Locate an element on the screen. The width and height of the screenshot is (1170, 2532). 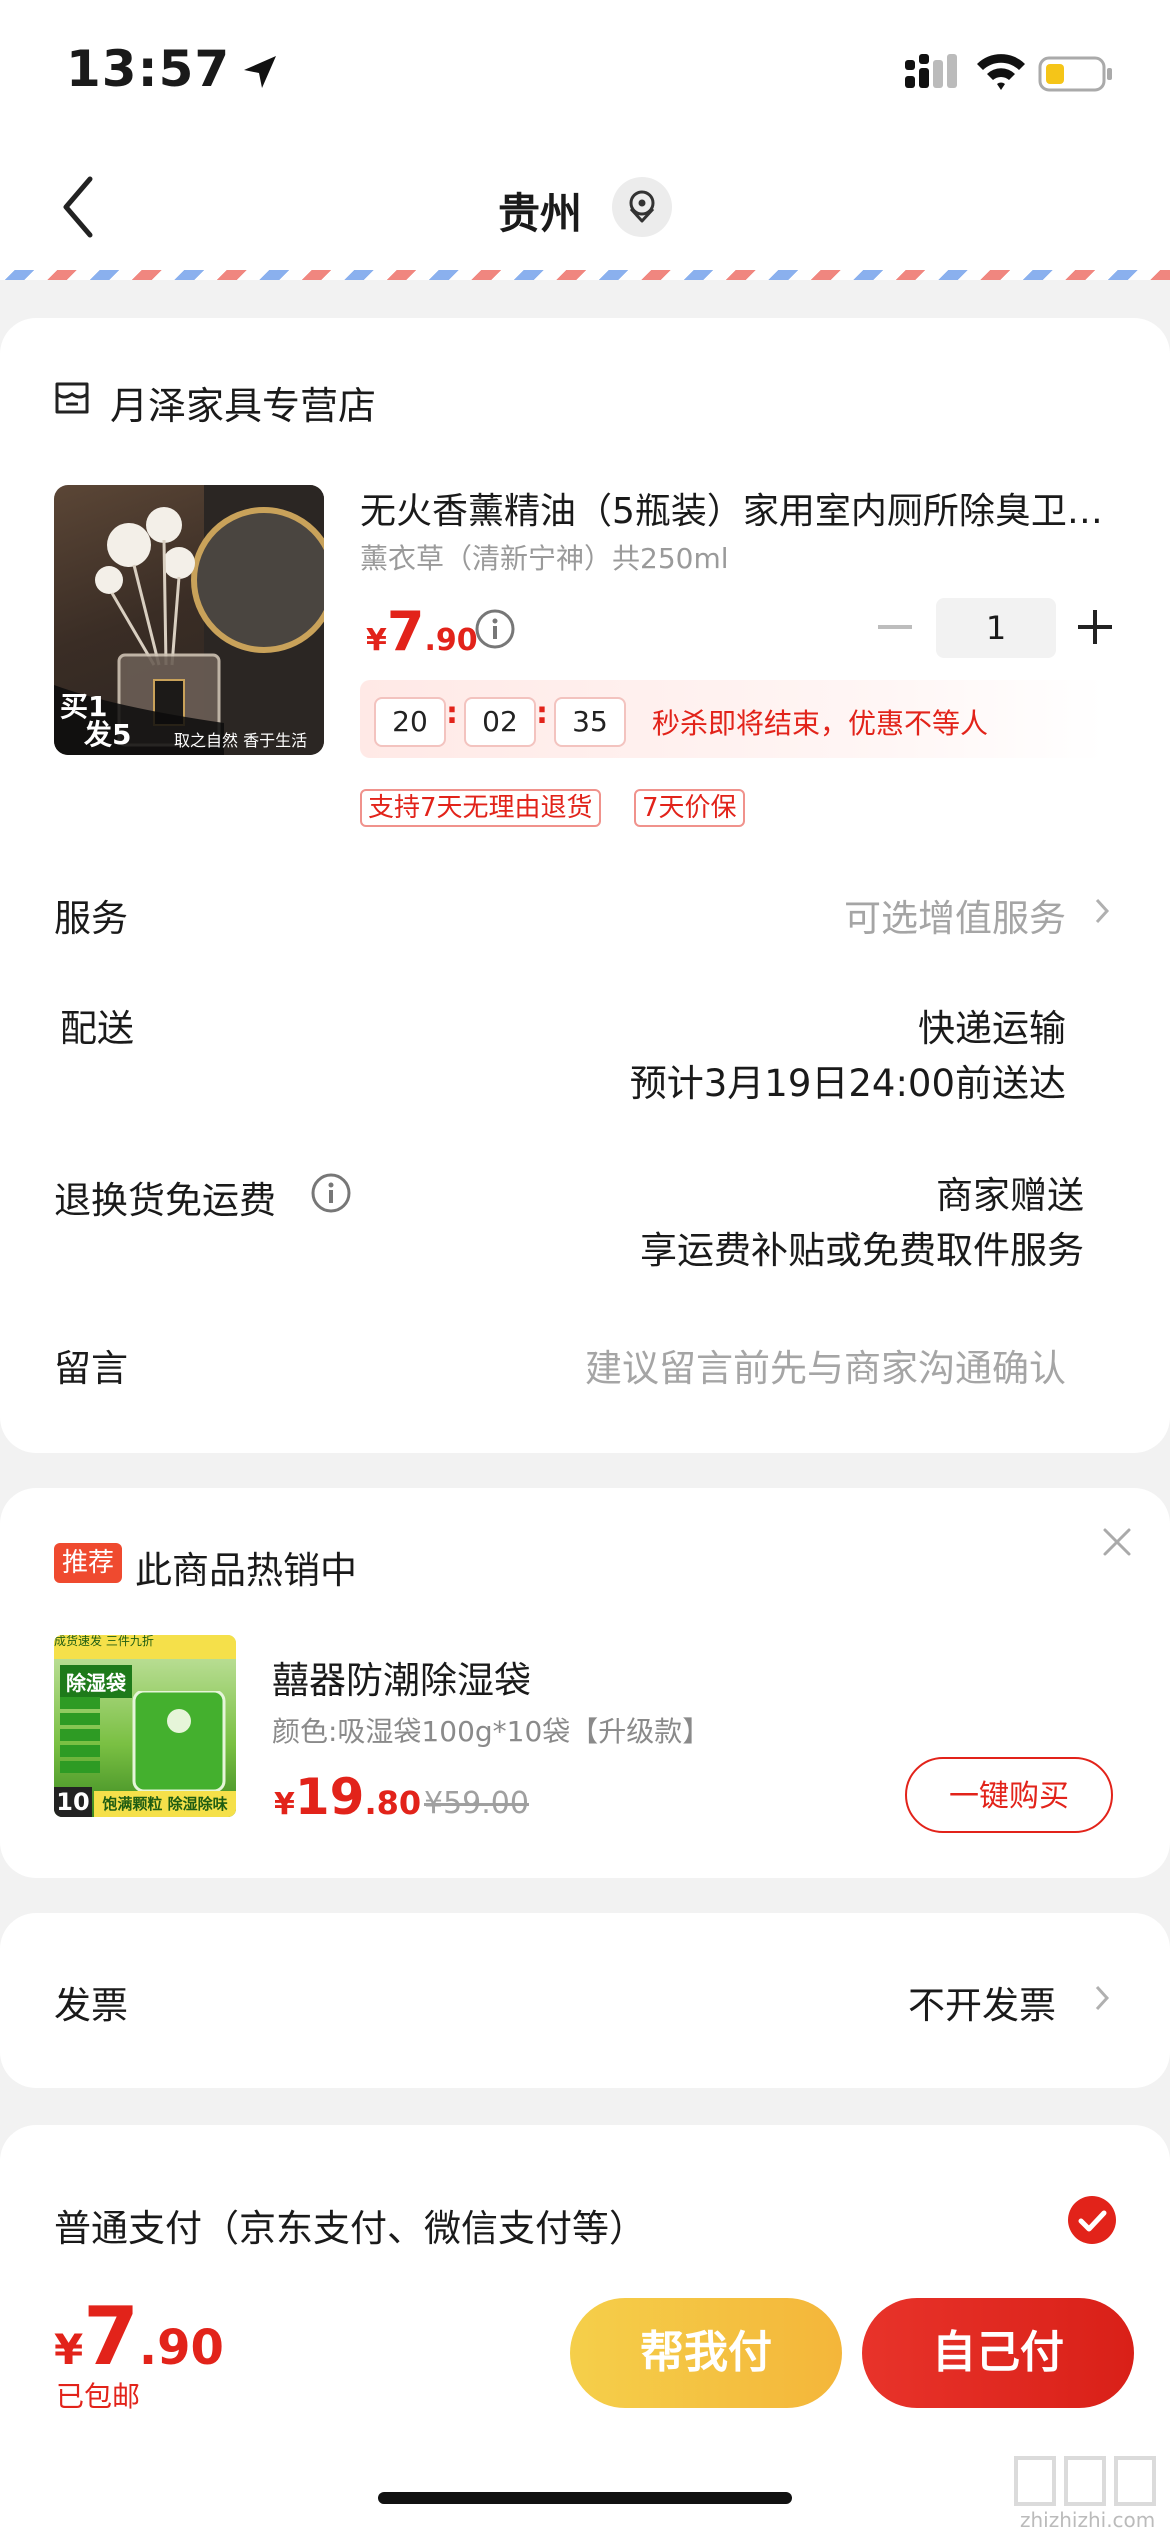
quantity-minus-button is located at coordinates (895, 627).